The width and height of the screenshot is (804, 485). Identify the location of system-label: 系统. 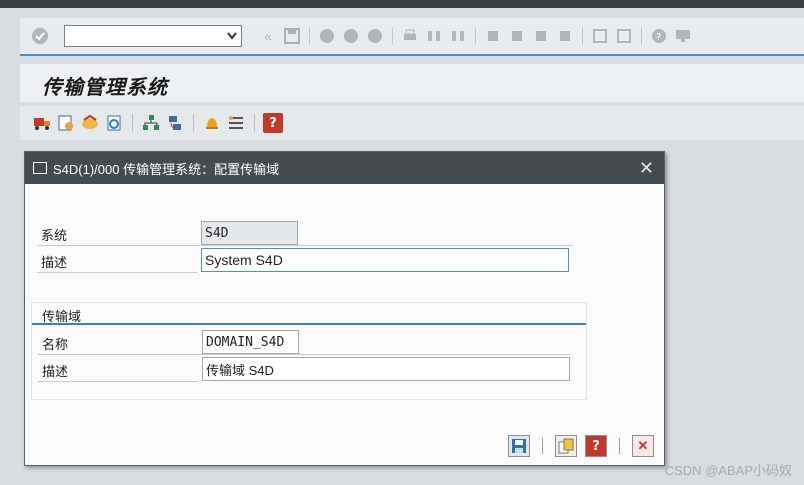
(54, 235).